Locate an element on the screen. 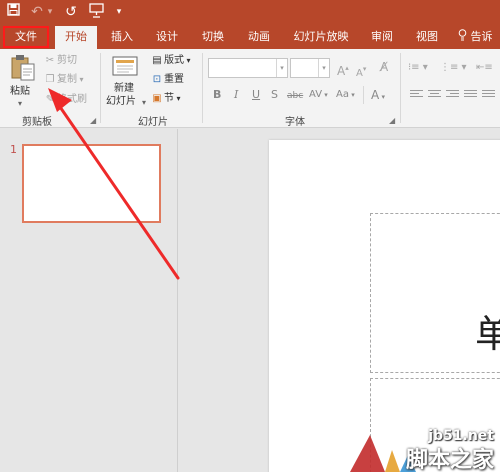 The image size is (500, 472). tab-home: 开始 is located at coordinates (76, 37).